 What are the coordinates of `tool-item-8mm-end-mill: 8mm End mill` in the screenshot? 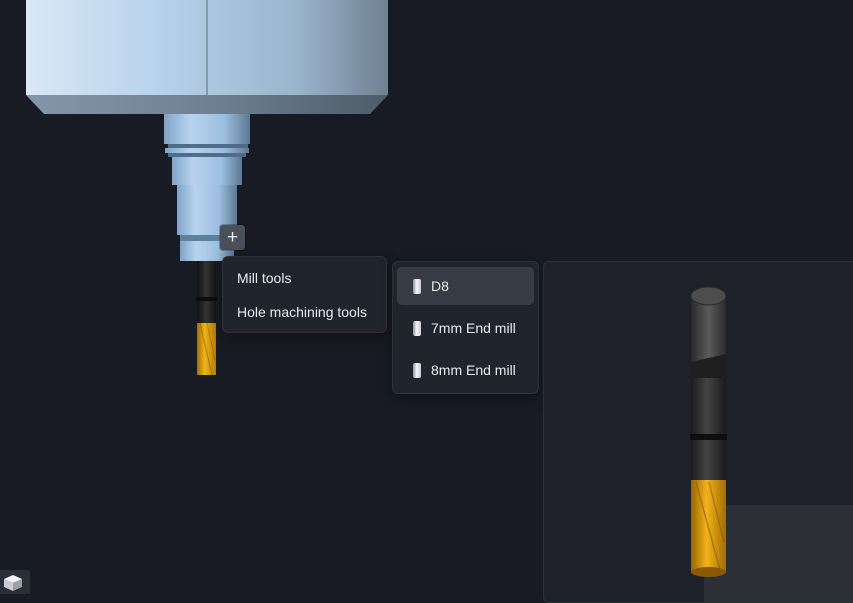 It's located at (465, 370).